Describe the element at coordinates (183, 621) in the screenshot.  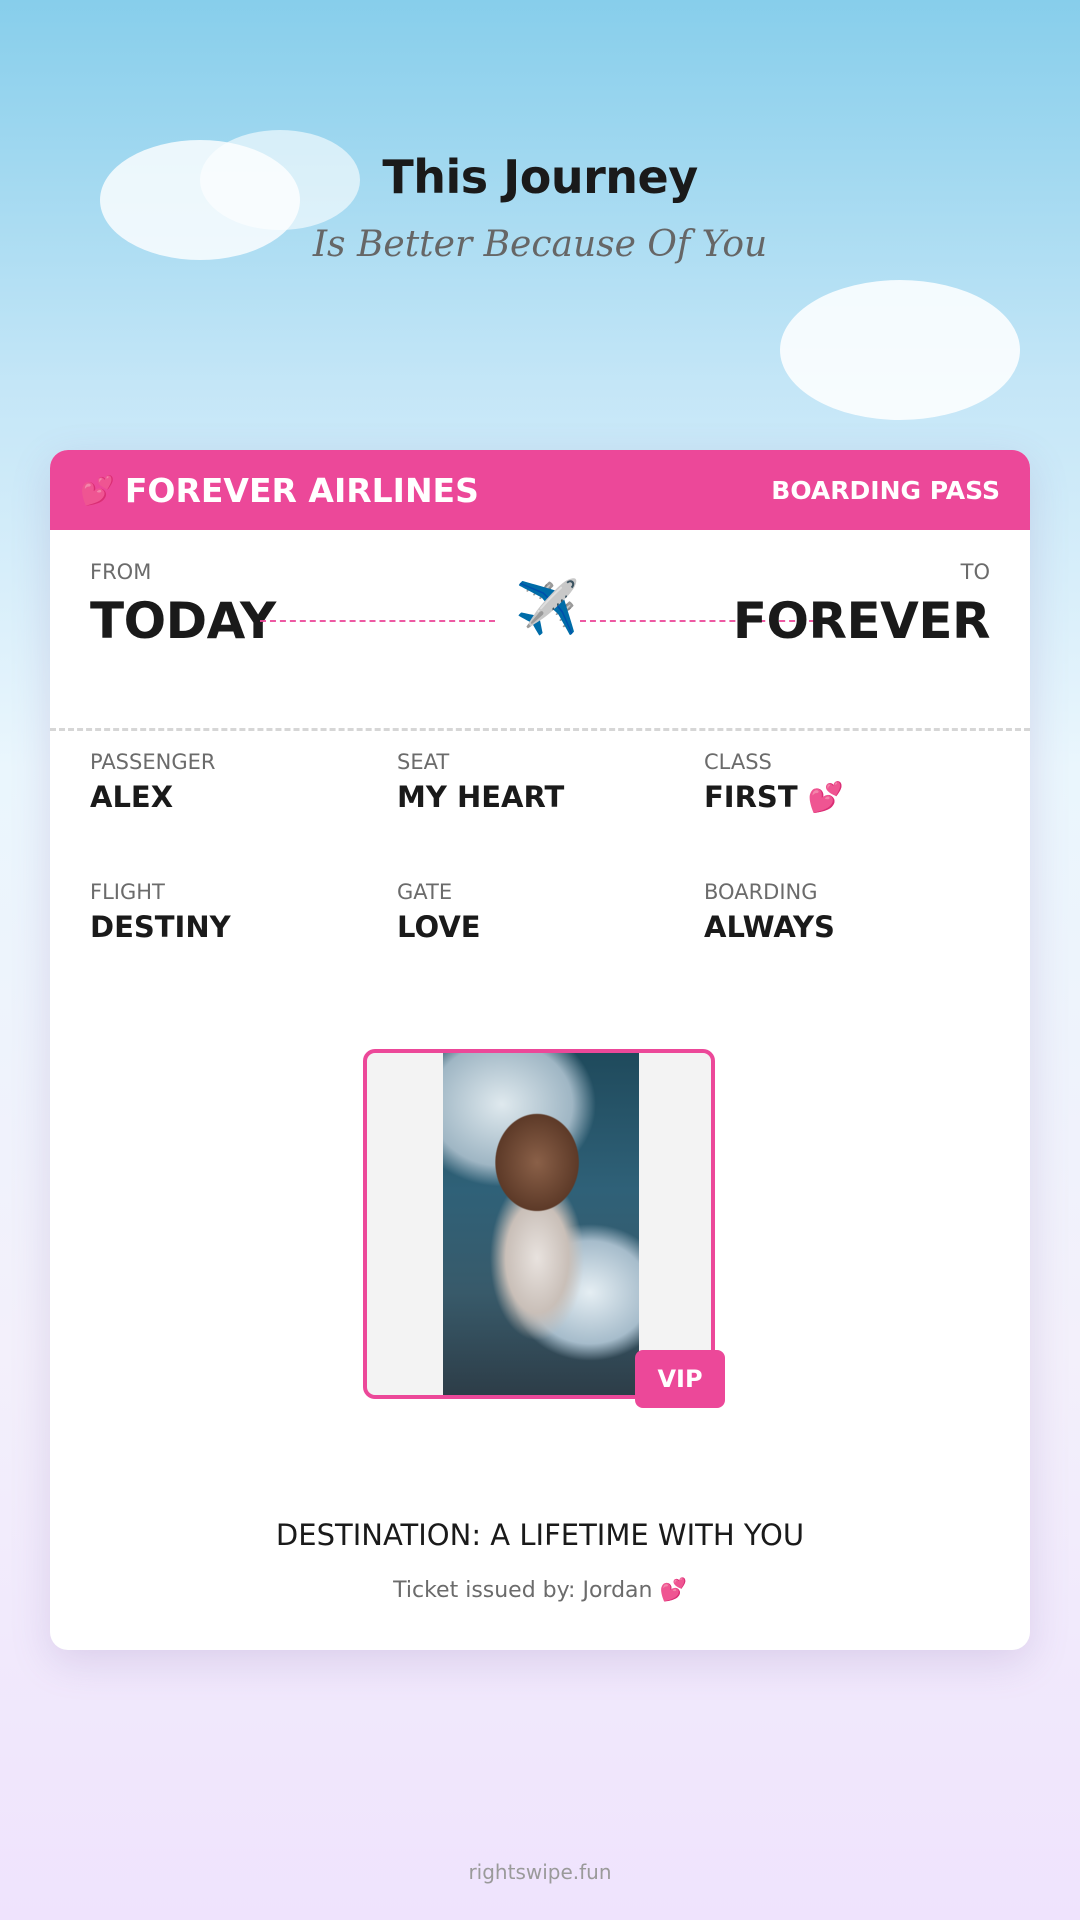
I see `from-value: TODAY` at that location.